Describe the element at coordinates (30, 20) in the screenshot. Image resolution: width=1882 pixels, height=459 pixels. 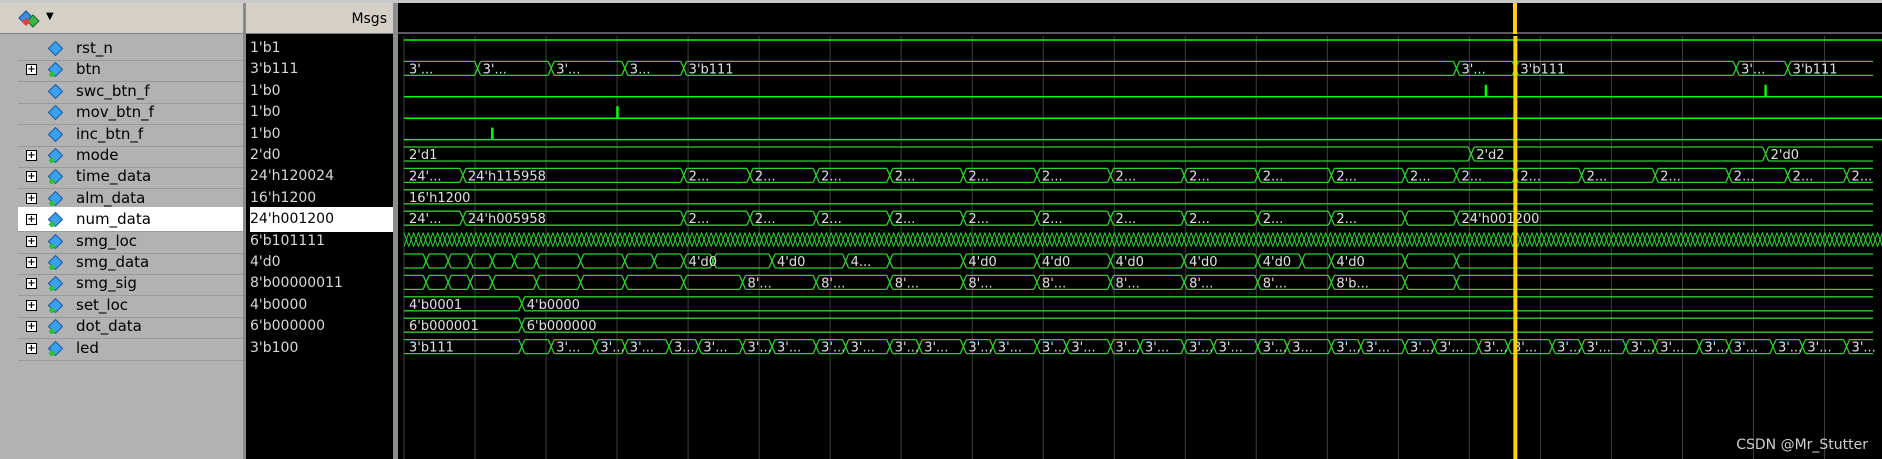
I see `signal-group-icon` at that location.